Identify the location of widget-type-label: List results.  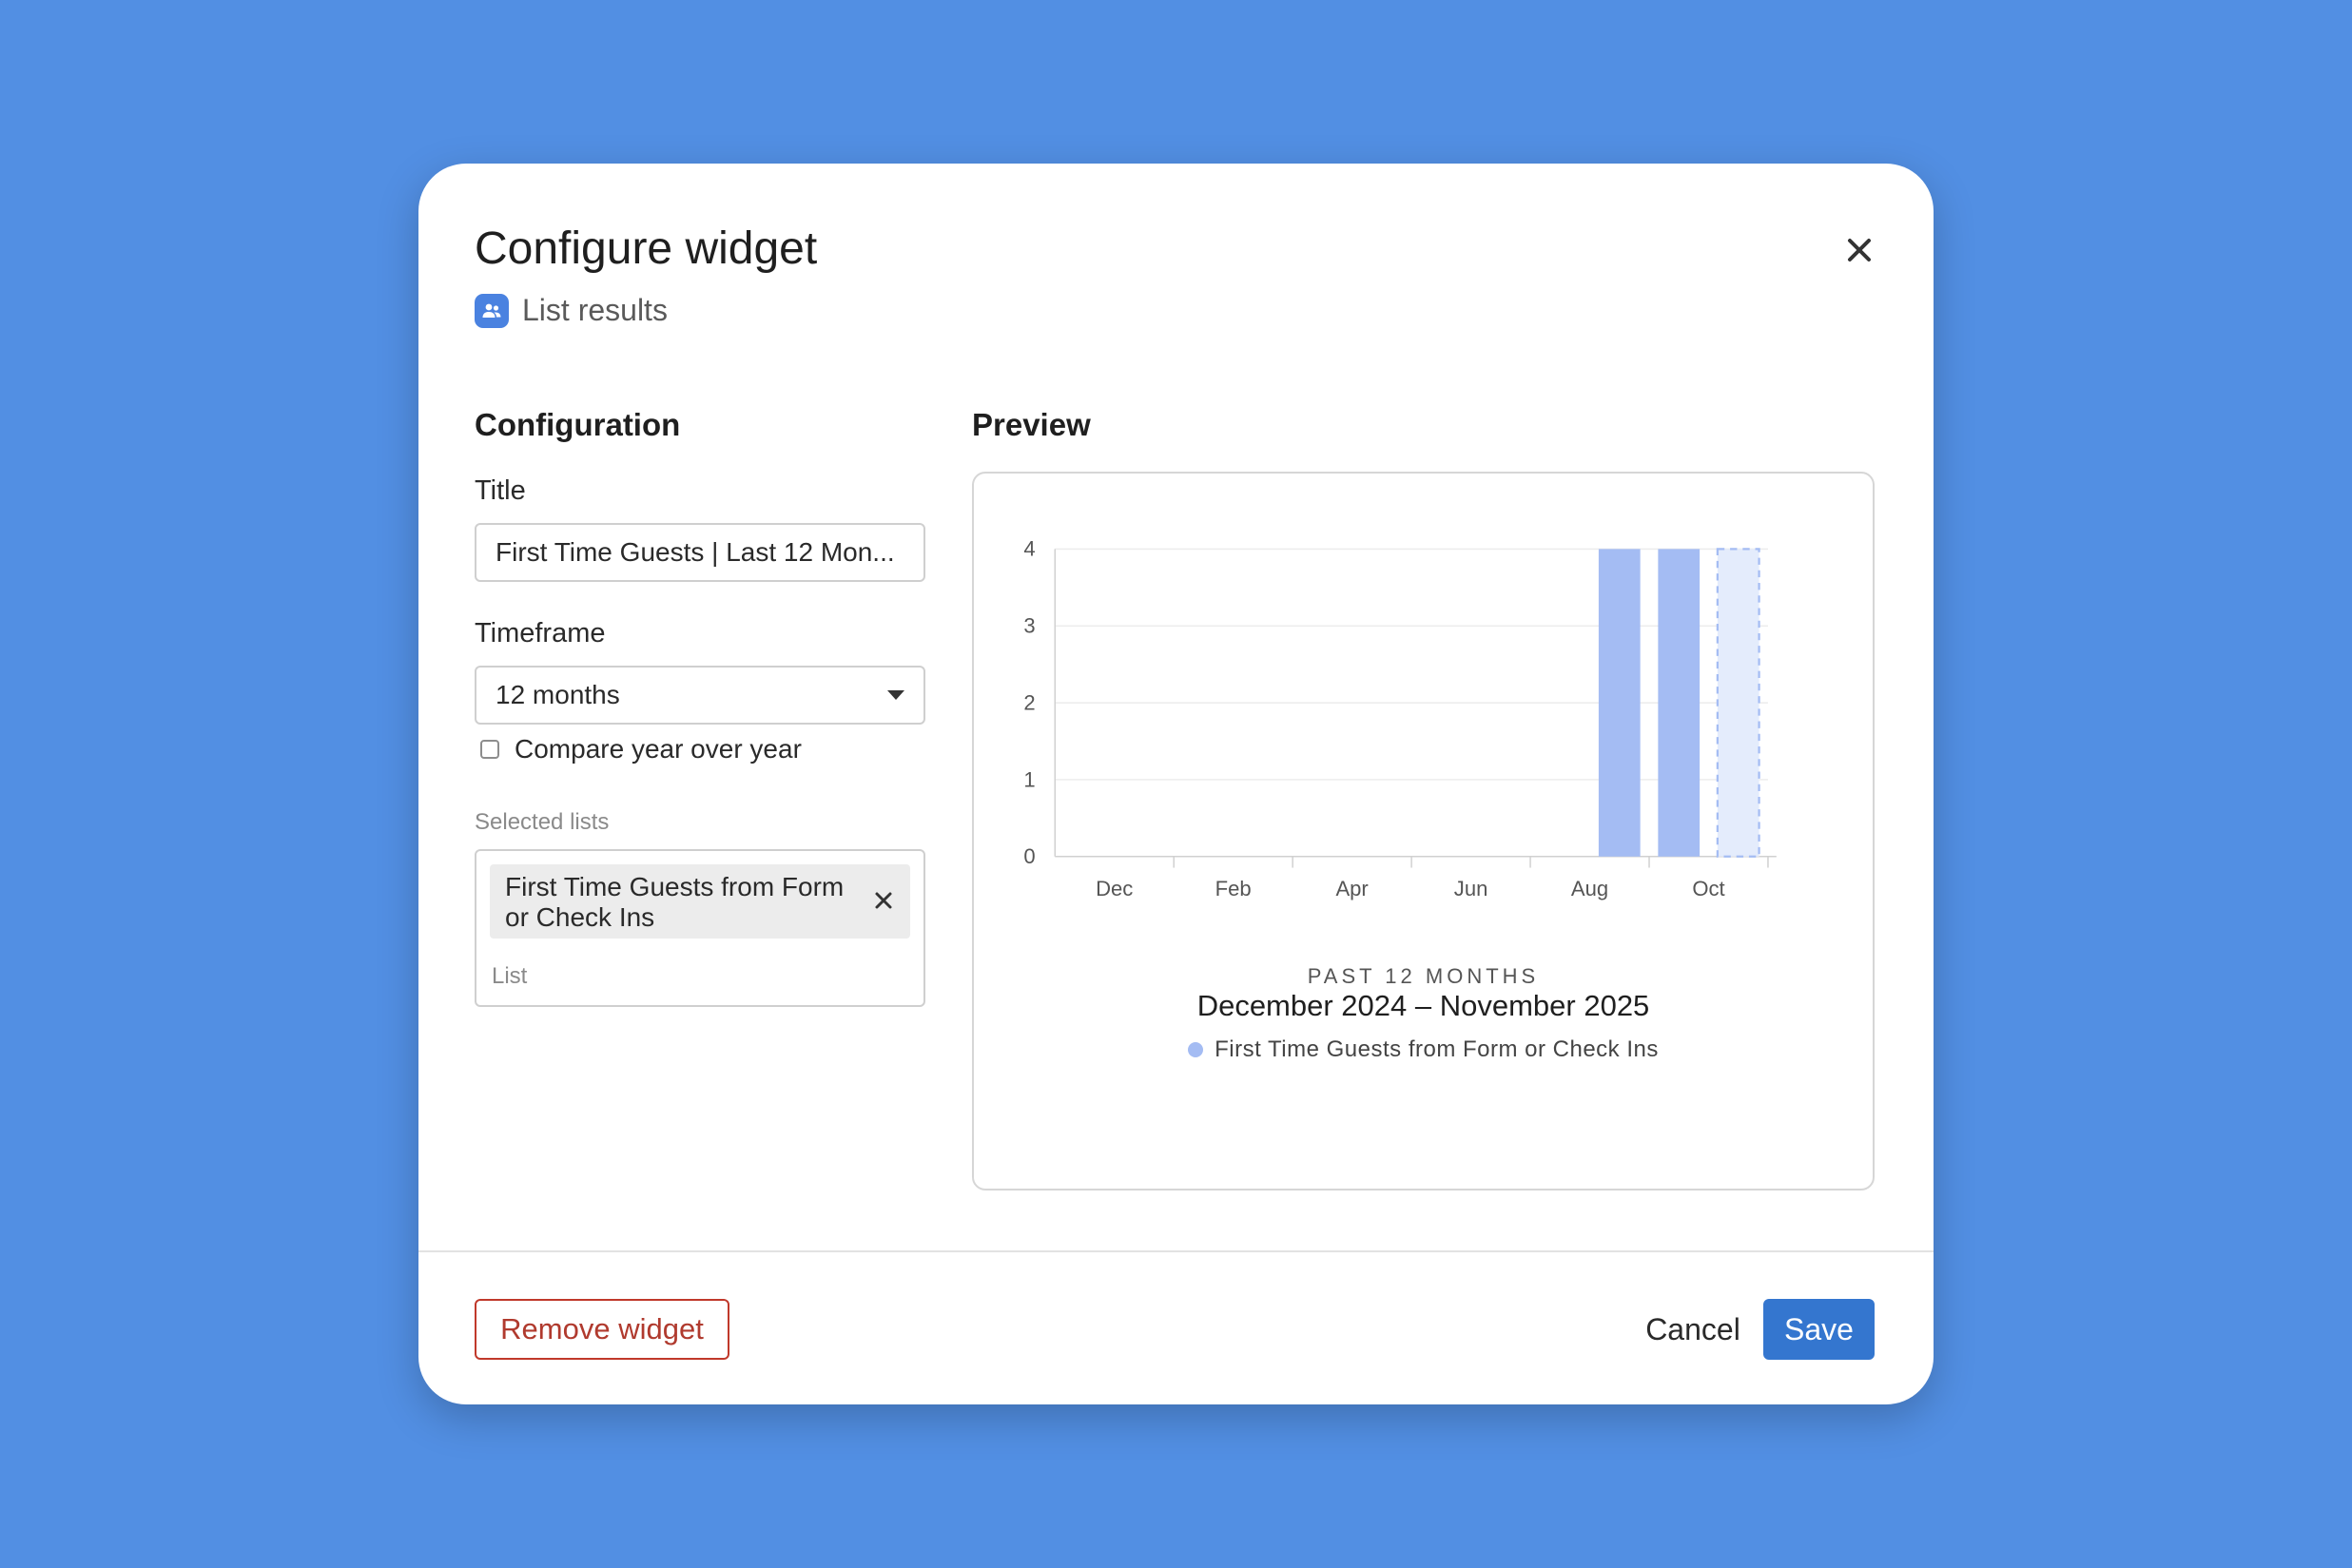
(595, 310).